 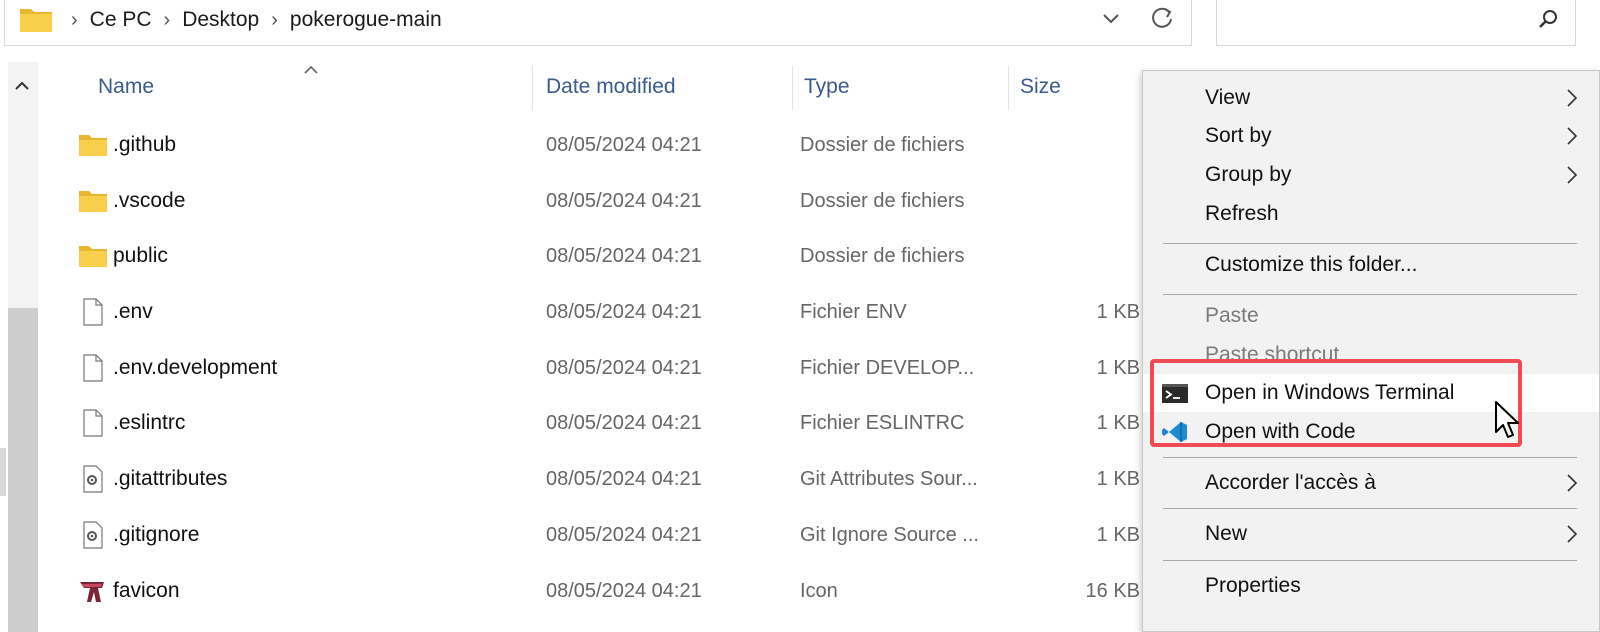 I want to click on breadcrumb-item-desktop: Desktop, so click(x=220, y=21).